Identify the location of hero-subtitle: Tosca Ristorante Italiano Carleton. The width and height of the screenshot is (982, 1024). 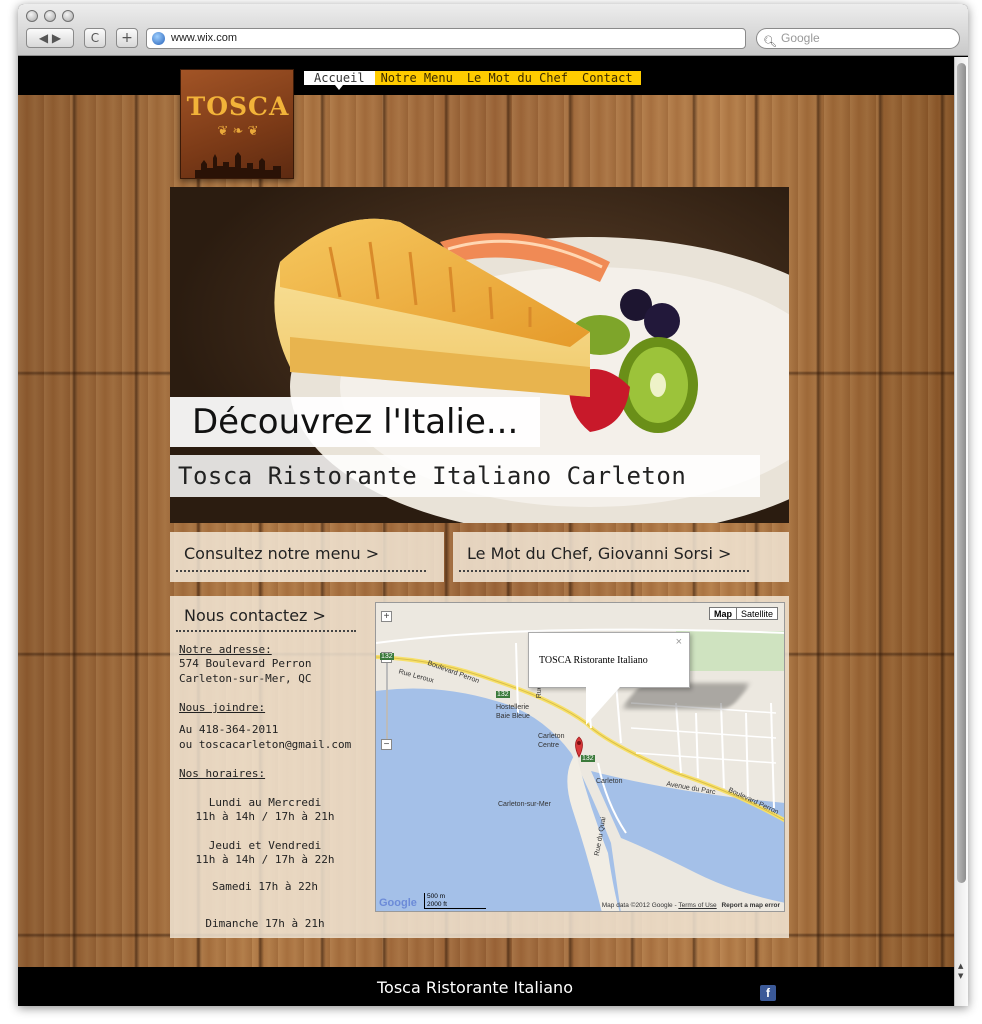
(465, 476).